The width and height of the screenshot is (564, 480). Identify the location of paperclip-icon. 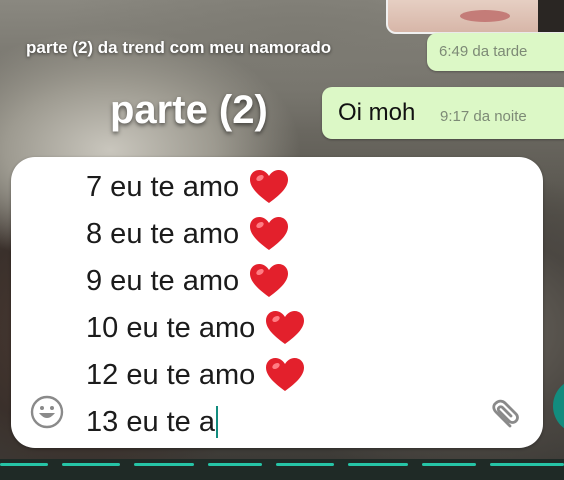
(505, 413).